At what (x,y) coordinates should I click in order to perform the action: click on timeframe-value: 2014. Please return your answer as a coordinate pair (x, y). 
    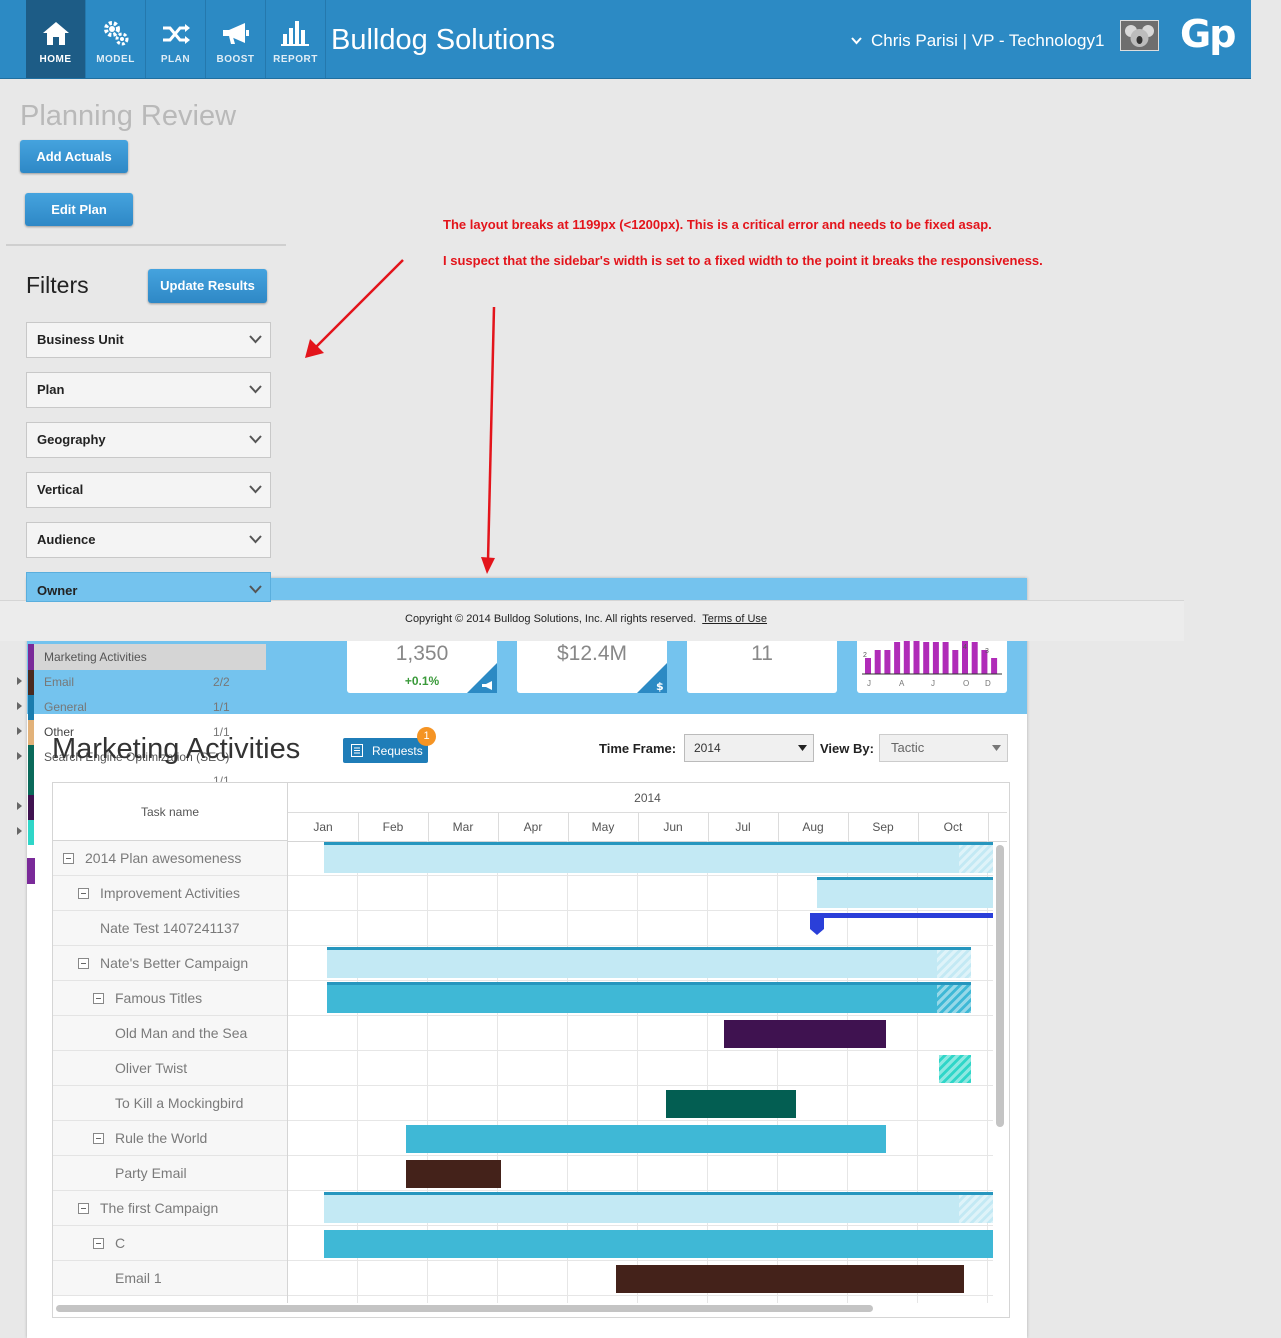
    Looking at the image, I should click on (707, 748).